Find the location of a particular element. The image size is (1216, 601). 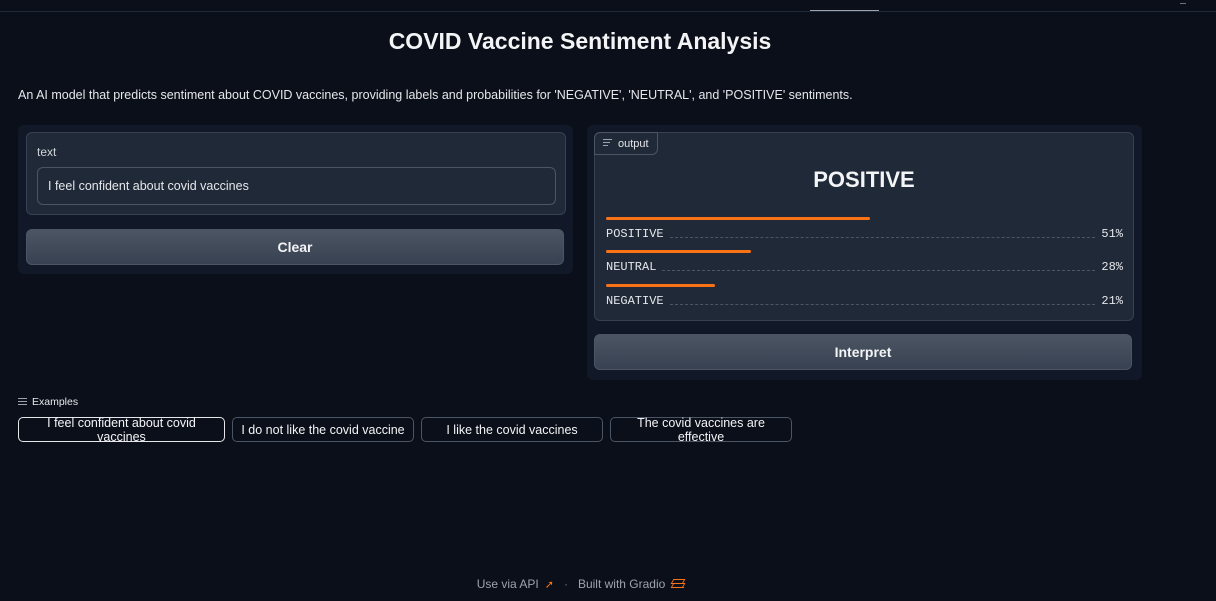

corner-icon is located at coordinates (1183, 2).